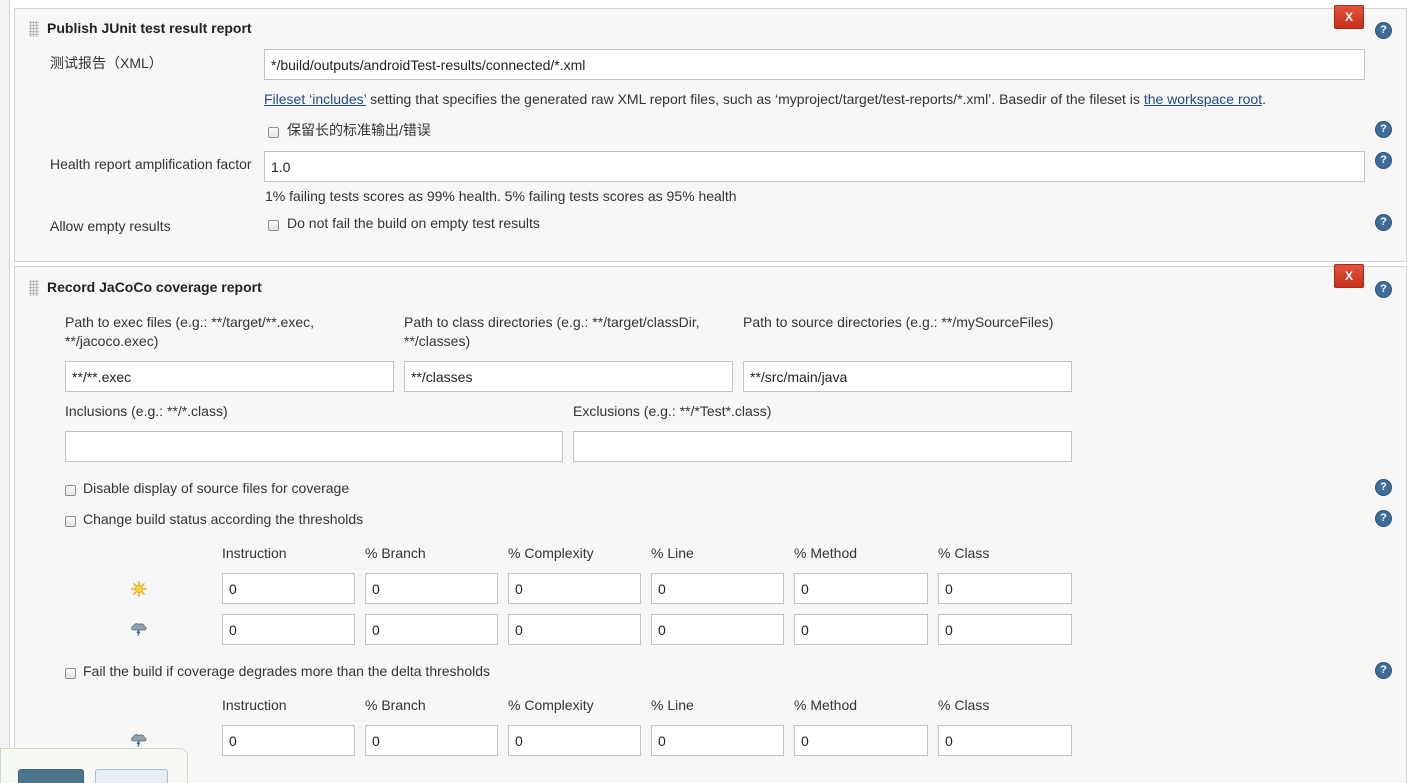 The image size is (1415, 783). I want to click on delta-instruction-input, so click(288, 740).